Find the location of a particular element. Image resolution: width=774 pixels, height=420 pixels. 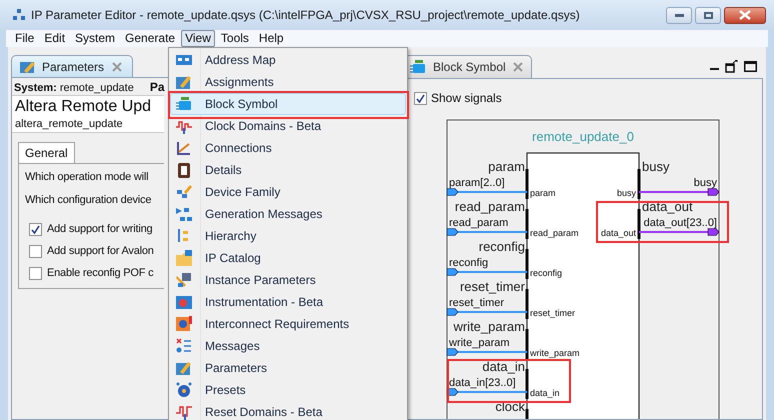

checkbox-label: Add support for writing is located at coordinates (99, 229).